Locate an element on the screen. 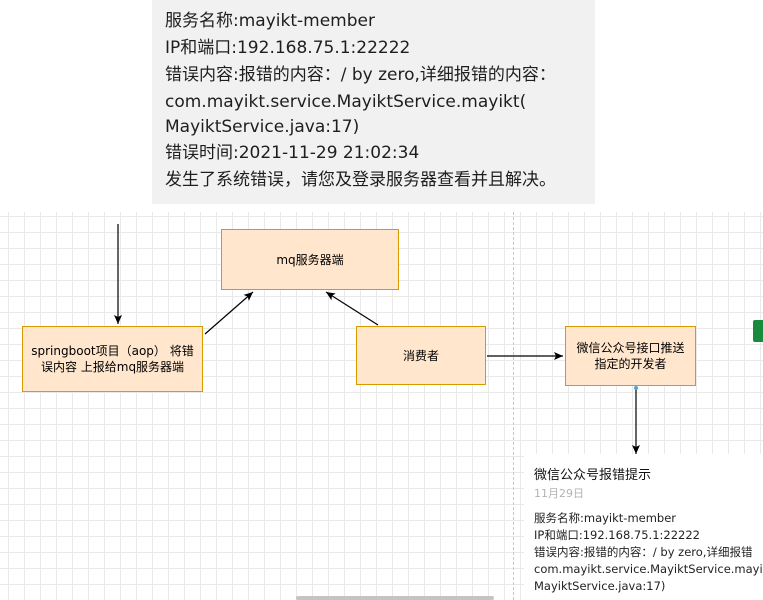  notification-line-ip-port: IP和端口:192.168.75.1:22222 is located at coordinates (617, 535).